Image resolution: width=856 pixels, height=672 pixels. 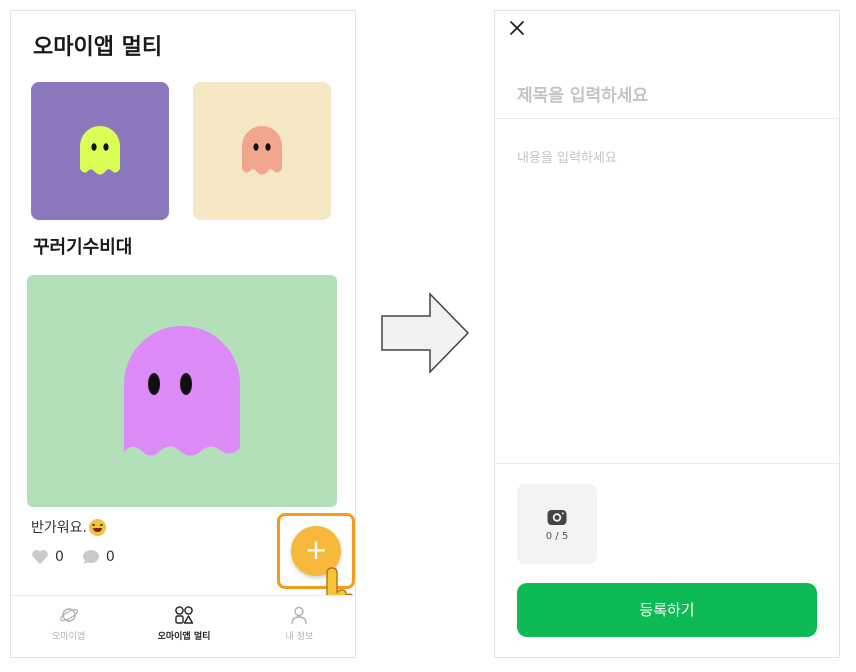 I want to click on post-stats: 0 0, so click(x=79, y=557).